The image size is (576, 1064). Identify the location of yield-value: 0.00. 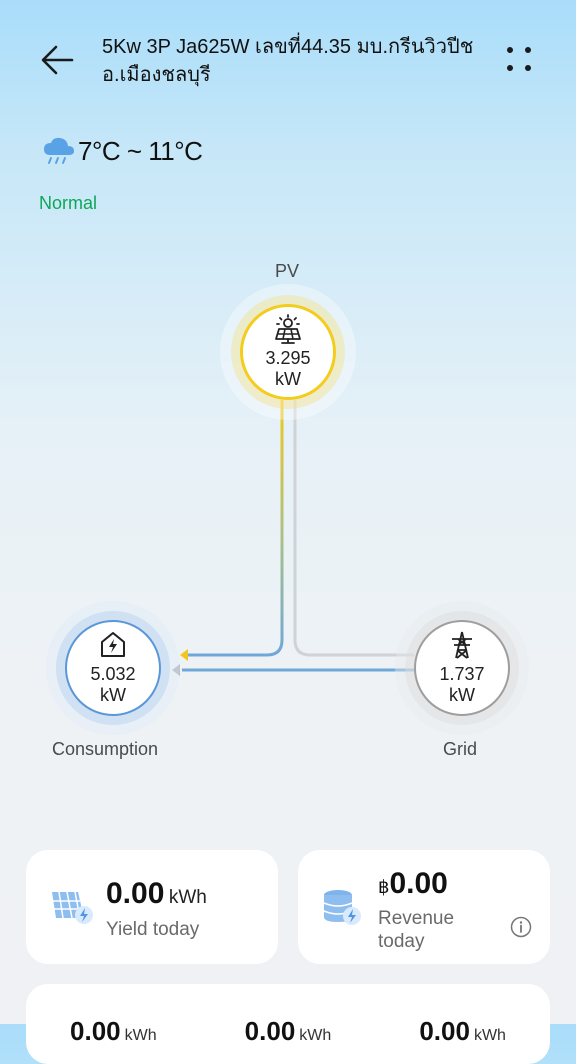
(135, 893).